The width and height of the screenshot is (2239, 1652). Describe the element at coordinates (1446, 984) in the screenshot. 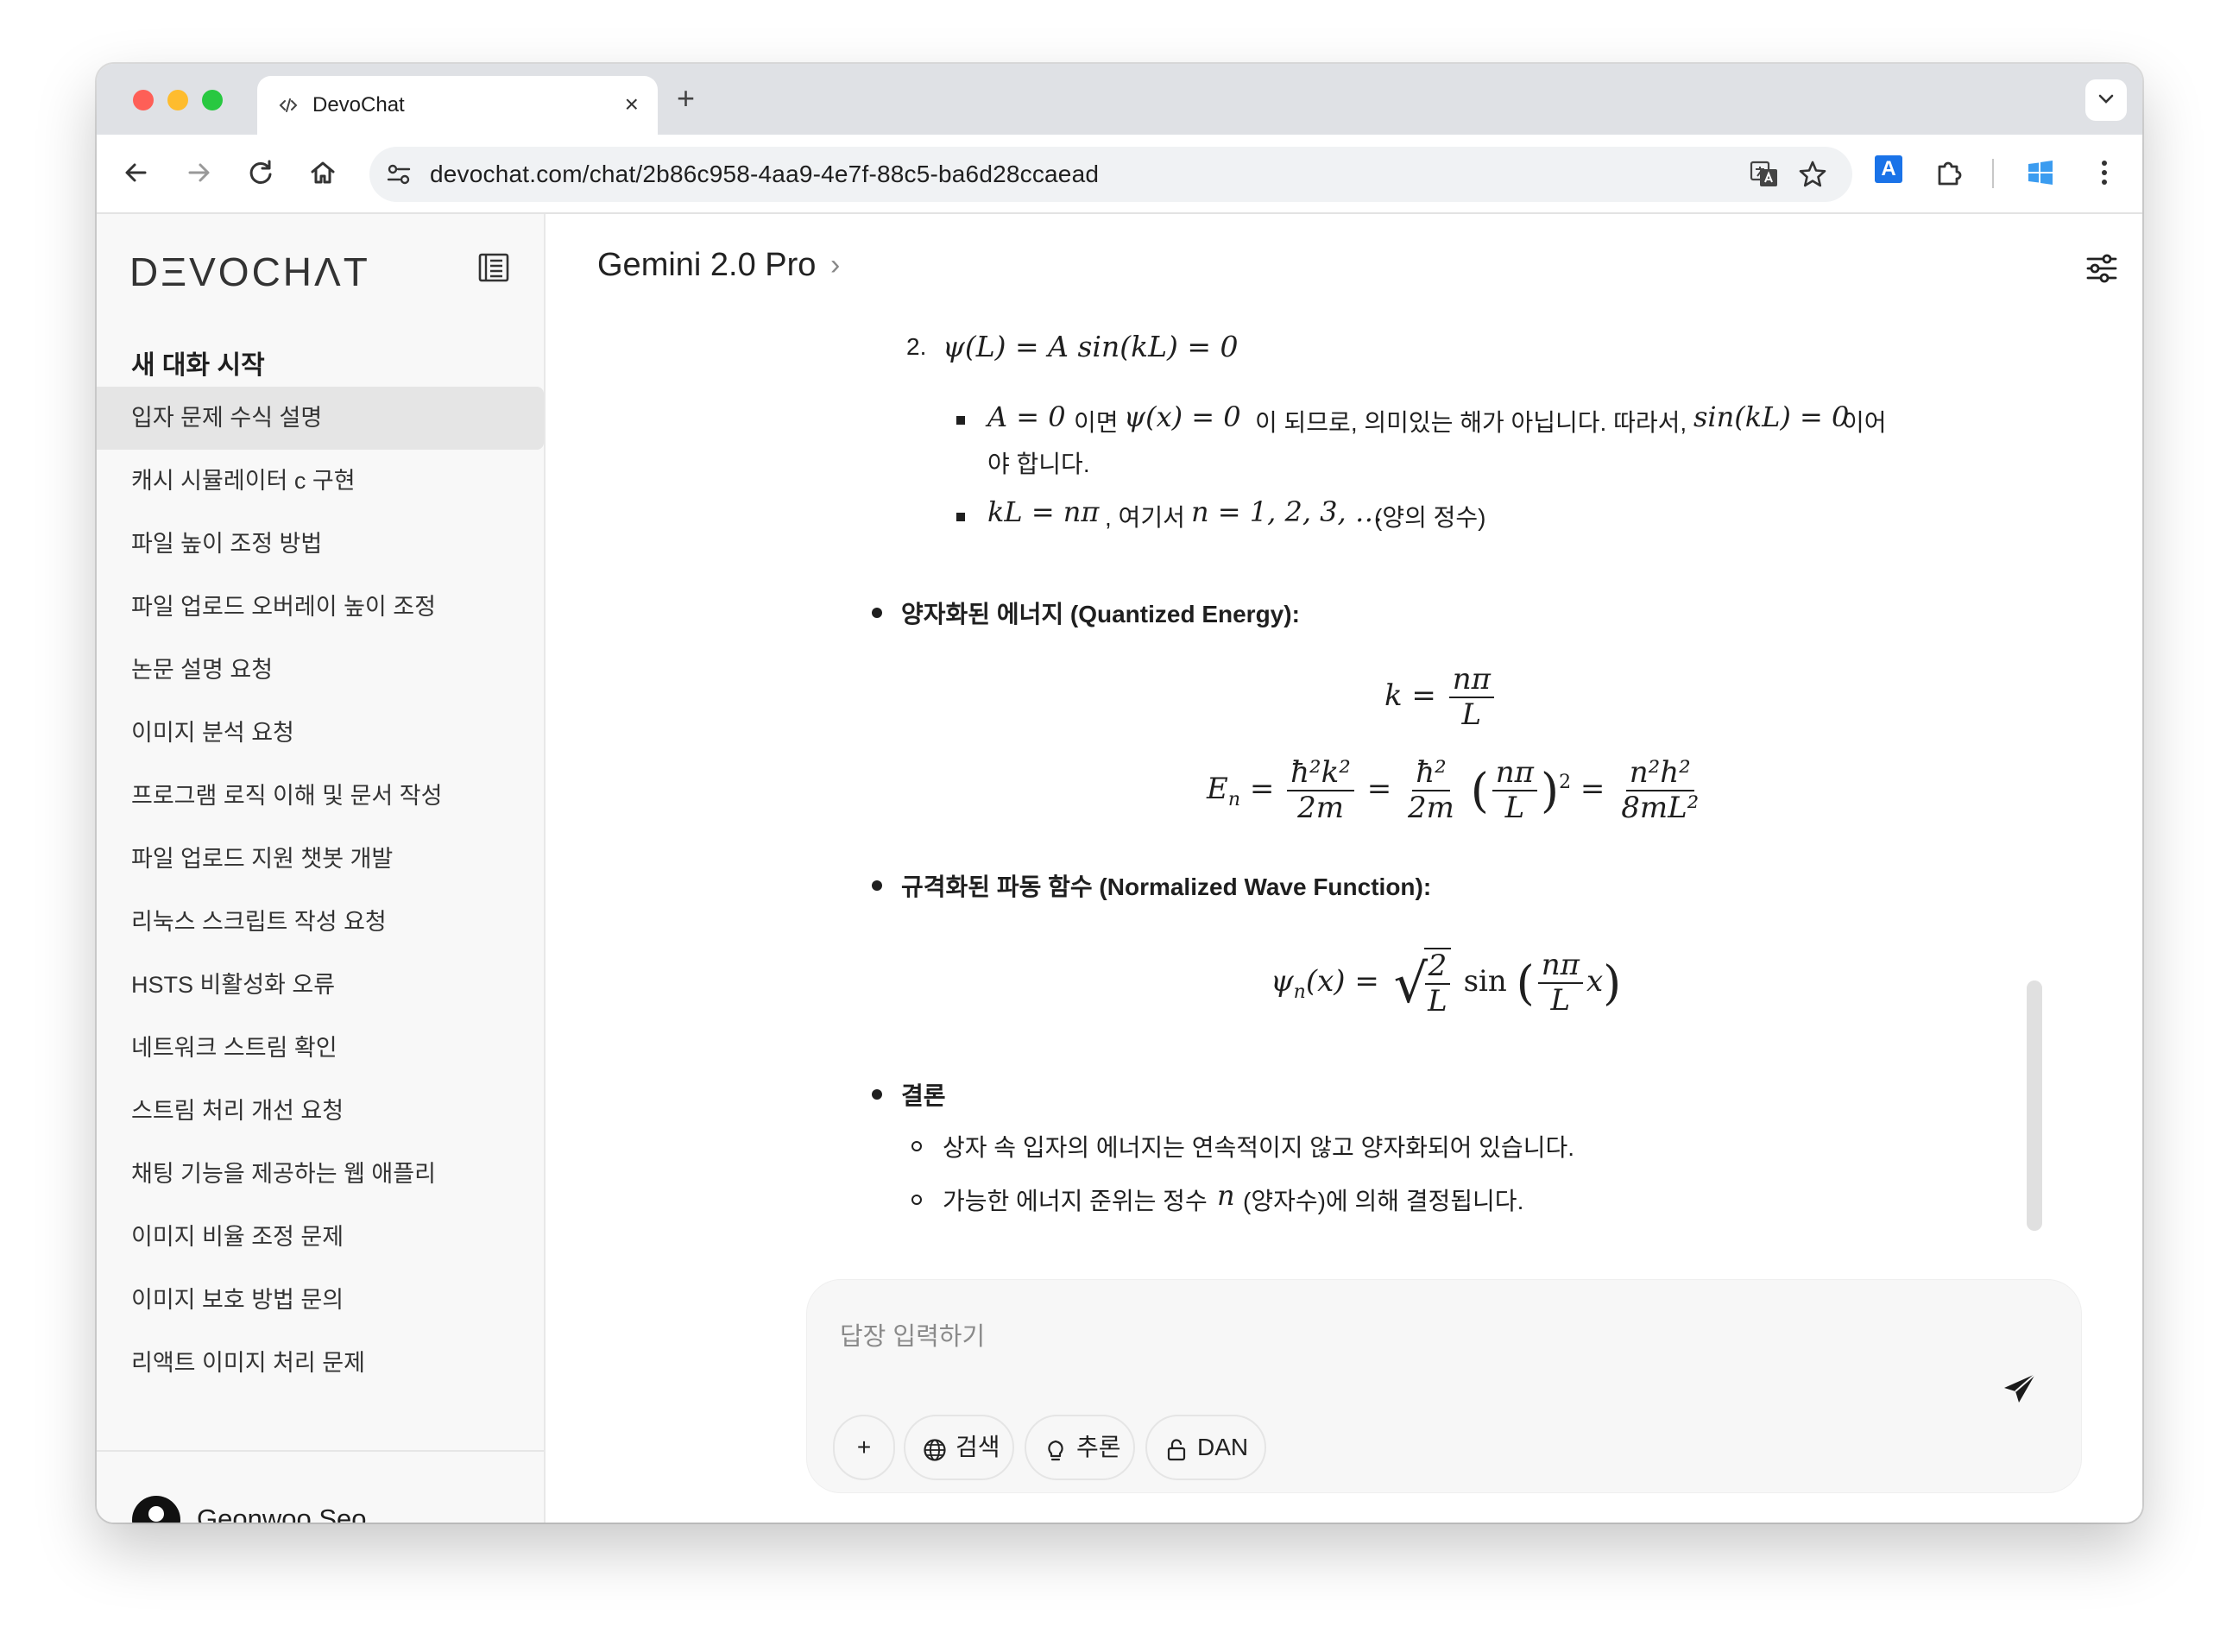

I see `equation-wavefunction: ψn(x) = √ 2 L sin (nπ Lx)` at that location.